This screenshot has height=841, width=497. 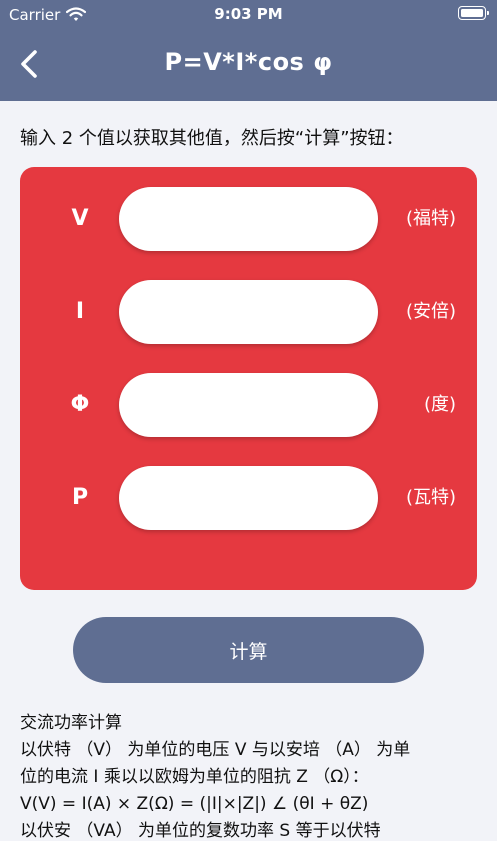 I want to click on field-row-power: P (瓦特), so click(x=248, y=498).